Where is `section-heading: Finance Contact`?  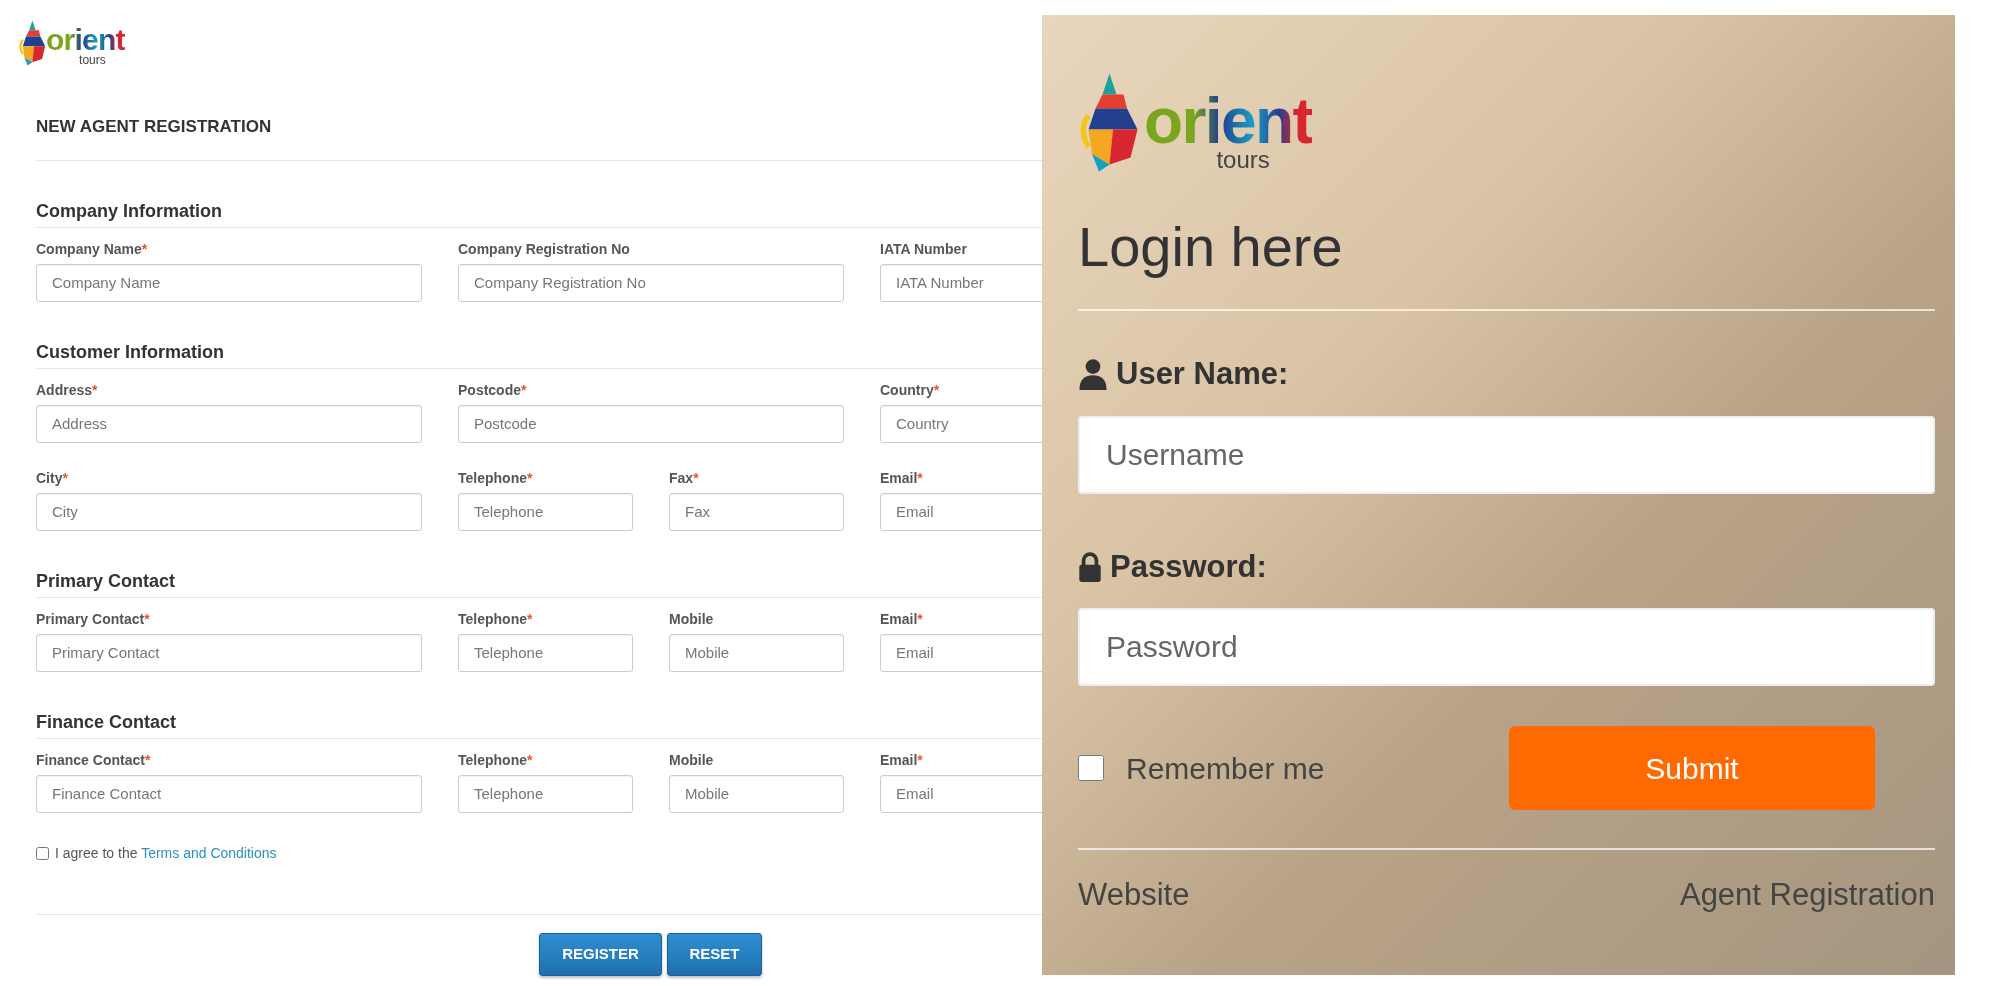 section-heading: Finance Contact is located at coordinates (107, 722).